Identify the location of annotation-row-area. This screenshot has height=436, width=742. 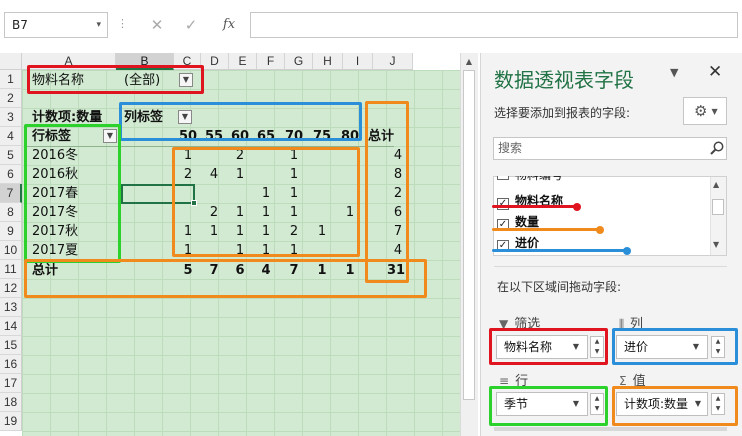
(72, 193).